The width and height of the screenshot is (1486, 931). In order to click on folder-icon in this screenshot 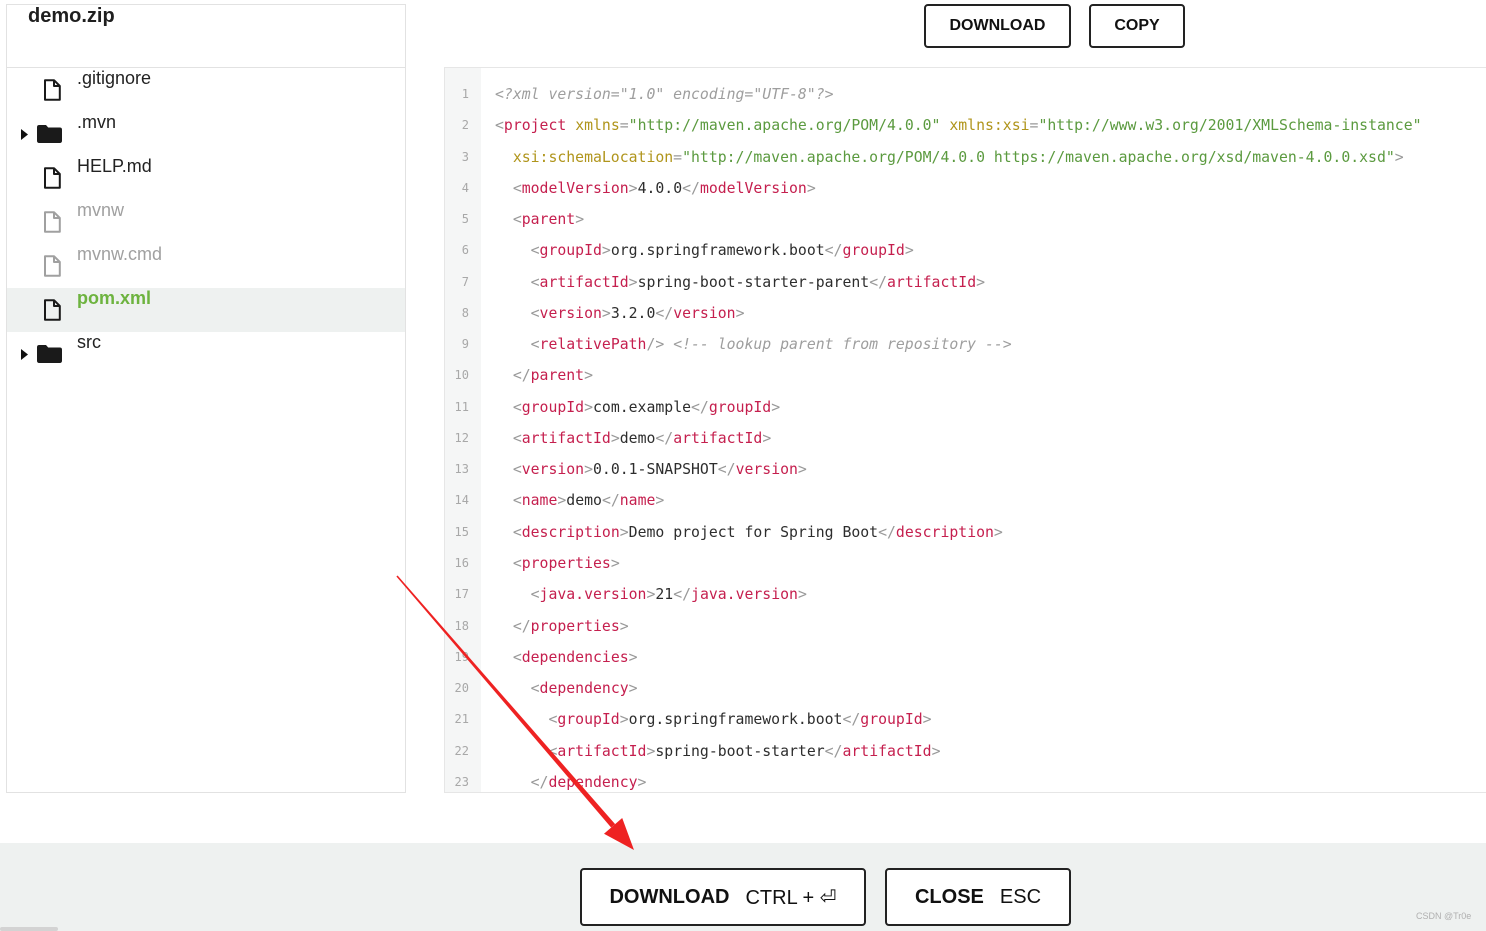, I will do `click(49, 354)`.